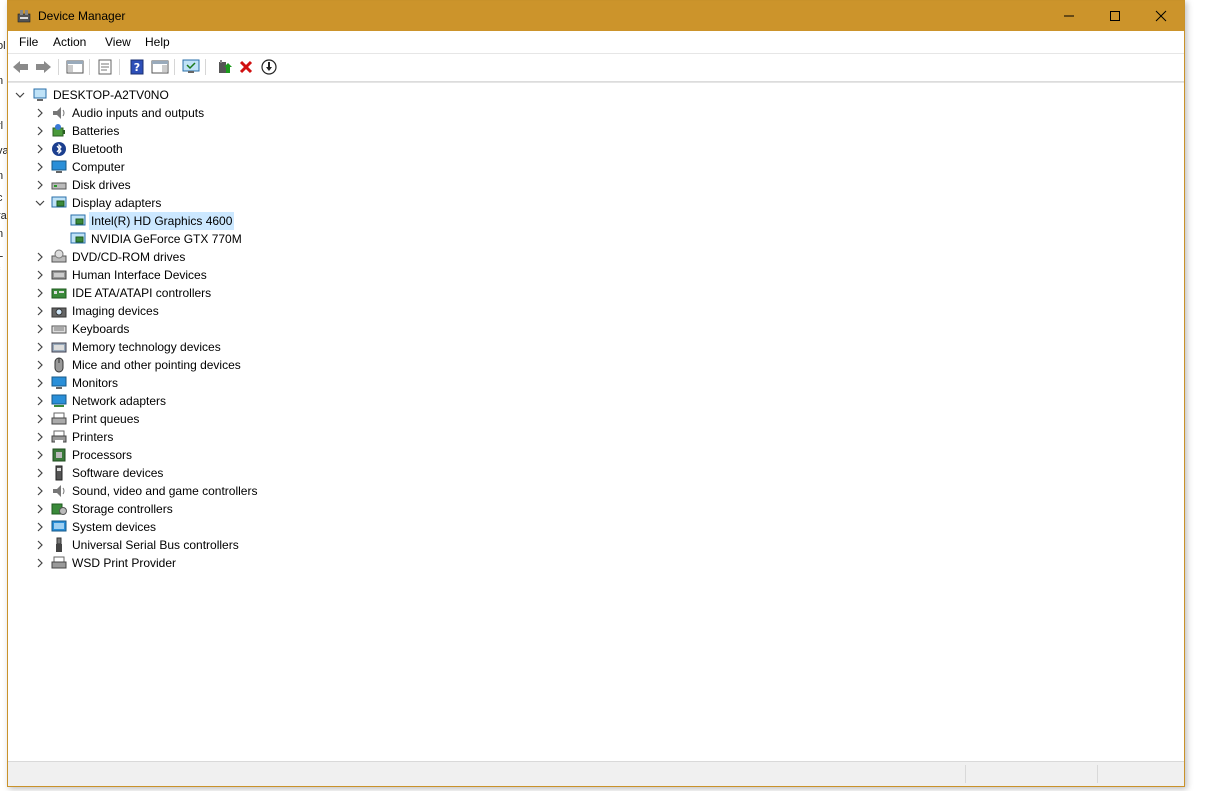  I want to click on minimize-icon, so click(1069, 16).